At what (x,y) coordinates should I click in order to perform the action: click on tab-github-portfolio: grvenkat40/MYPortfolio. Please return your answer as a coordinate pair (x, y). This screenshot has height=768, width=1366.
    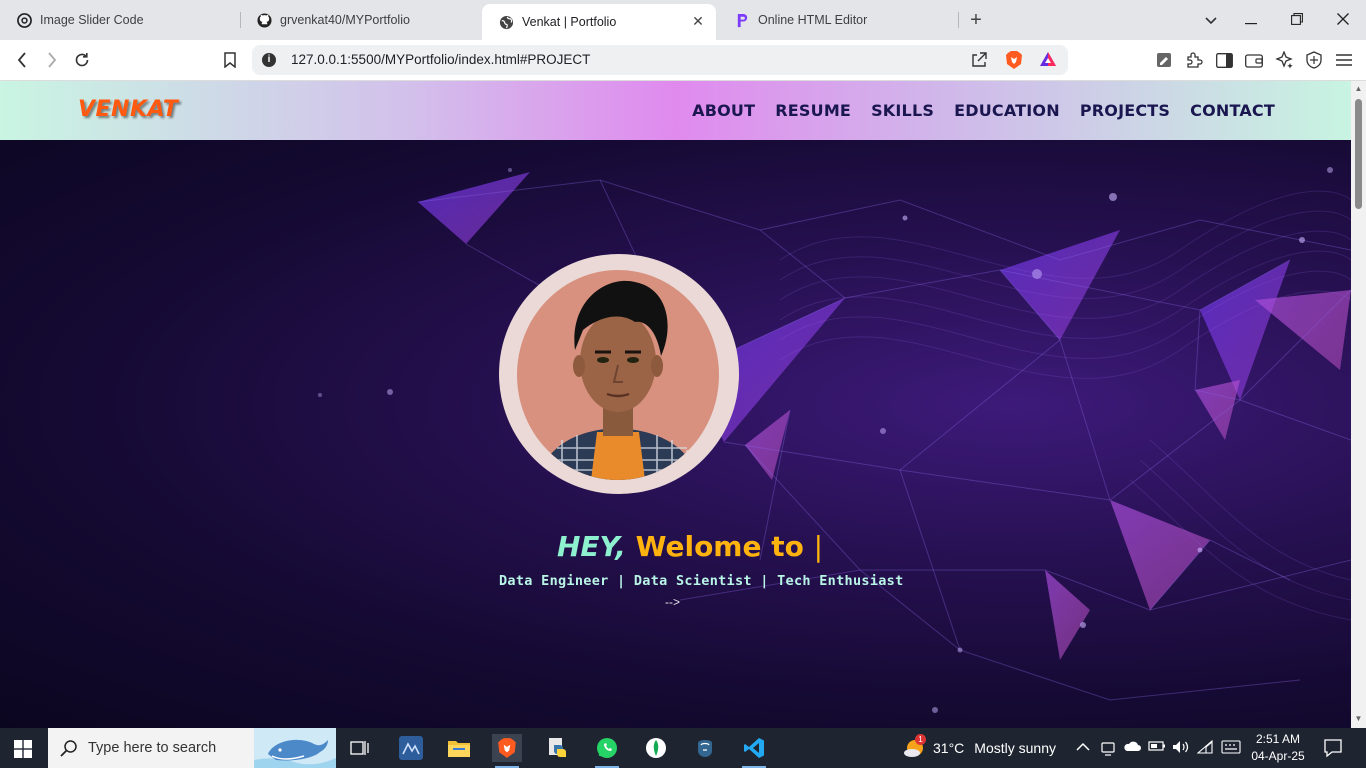
    Looking at the image, I should click on (360, 20).